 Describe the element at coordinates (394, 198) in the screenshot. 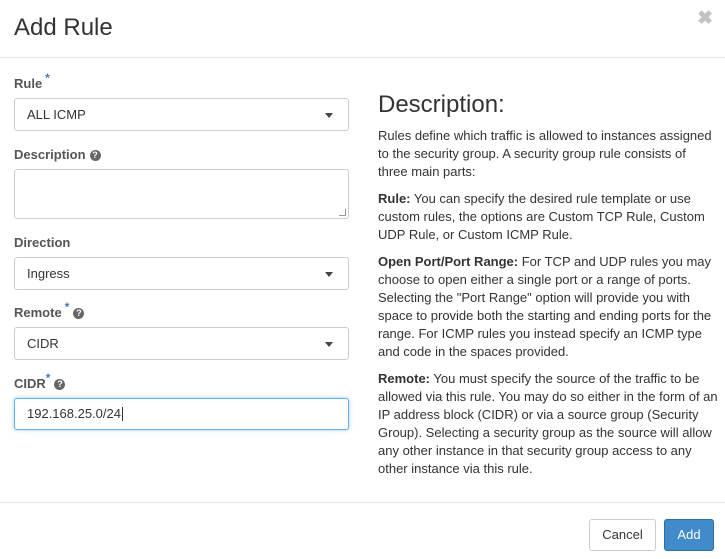

I see `help-rule-term: Rule:` at that location.